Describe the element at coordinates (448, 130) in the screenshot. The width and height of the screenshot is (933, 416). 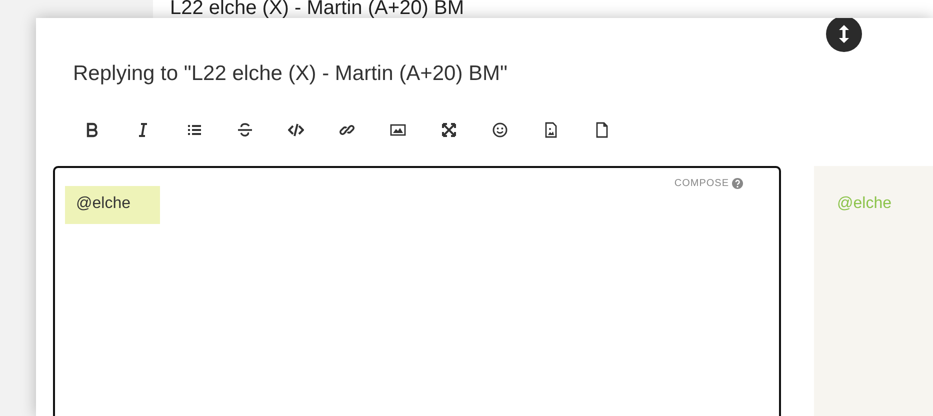
I see `expand-icon` at that location.